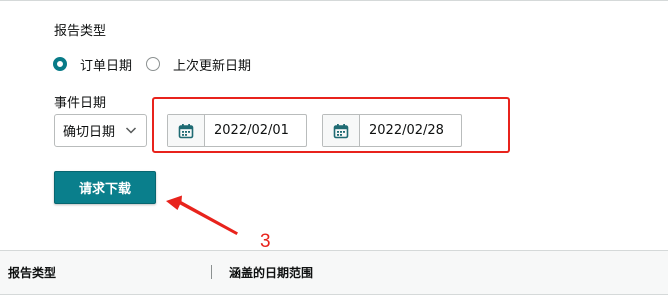 The image size is (668, 306). I want to click on date-basis-radio-group: 订单日期 上次更新日期, so click(159, 64).